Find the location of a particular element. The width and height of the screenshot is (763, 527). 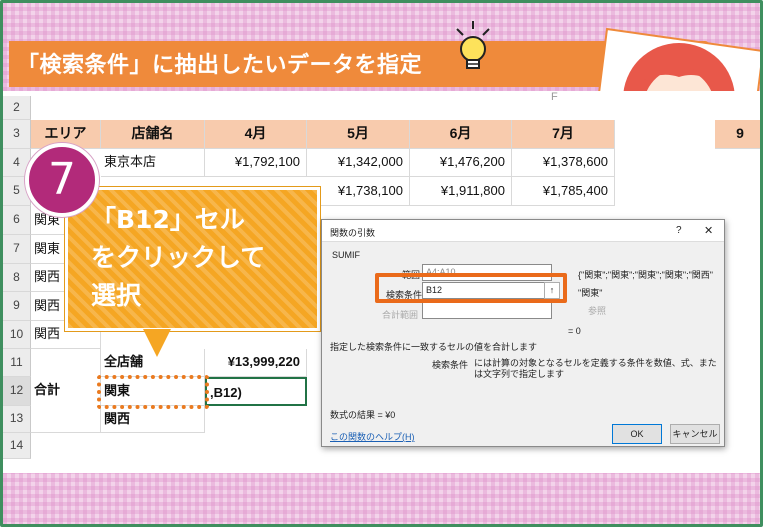

table-header-cell: 5月 is located at coordinates (358, 134).